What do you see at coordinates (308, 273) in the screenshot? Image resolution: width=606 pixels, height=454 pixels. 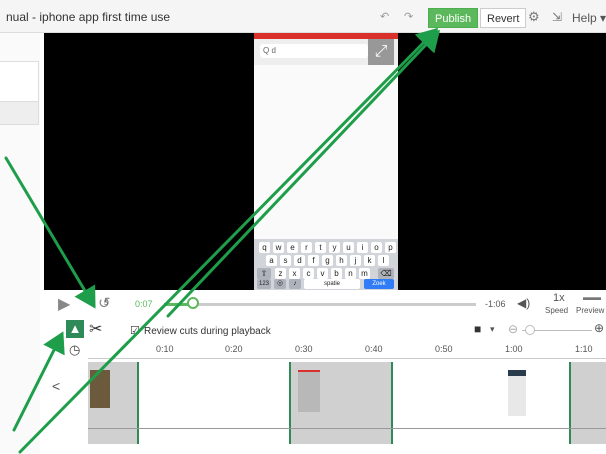 I see `key: c` at bounding box center [308, 273].